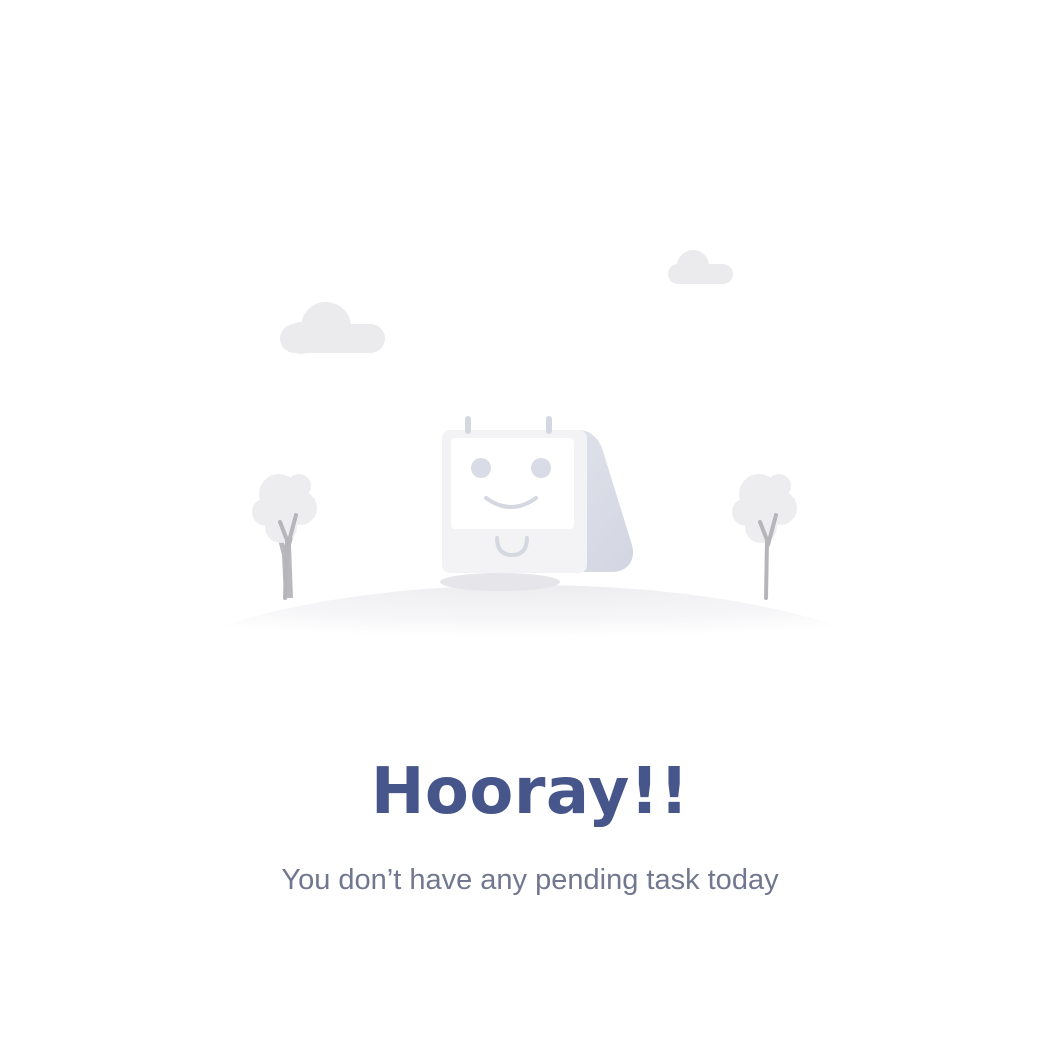 This screenshot has height=1060, width=1060. Describe the element at coordinates (537, 503) in the screenshot. I see `calendar-face-icon` at that location.